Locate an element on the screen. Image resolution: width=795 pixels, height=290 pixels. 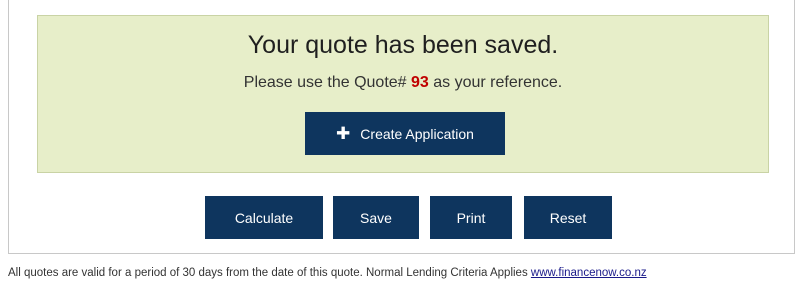
quote-saved-title: Your quote has been saved. is located at coordinates (403, 45).